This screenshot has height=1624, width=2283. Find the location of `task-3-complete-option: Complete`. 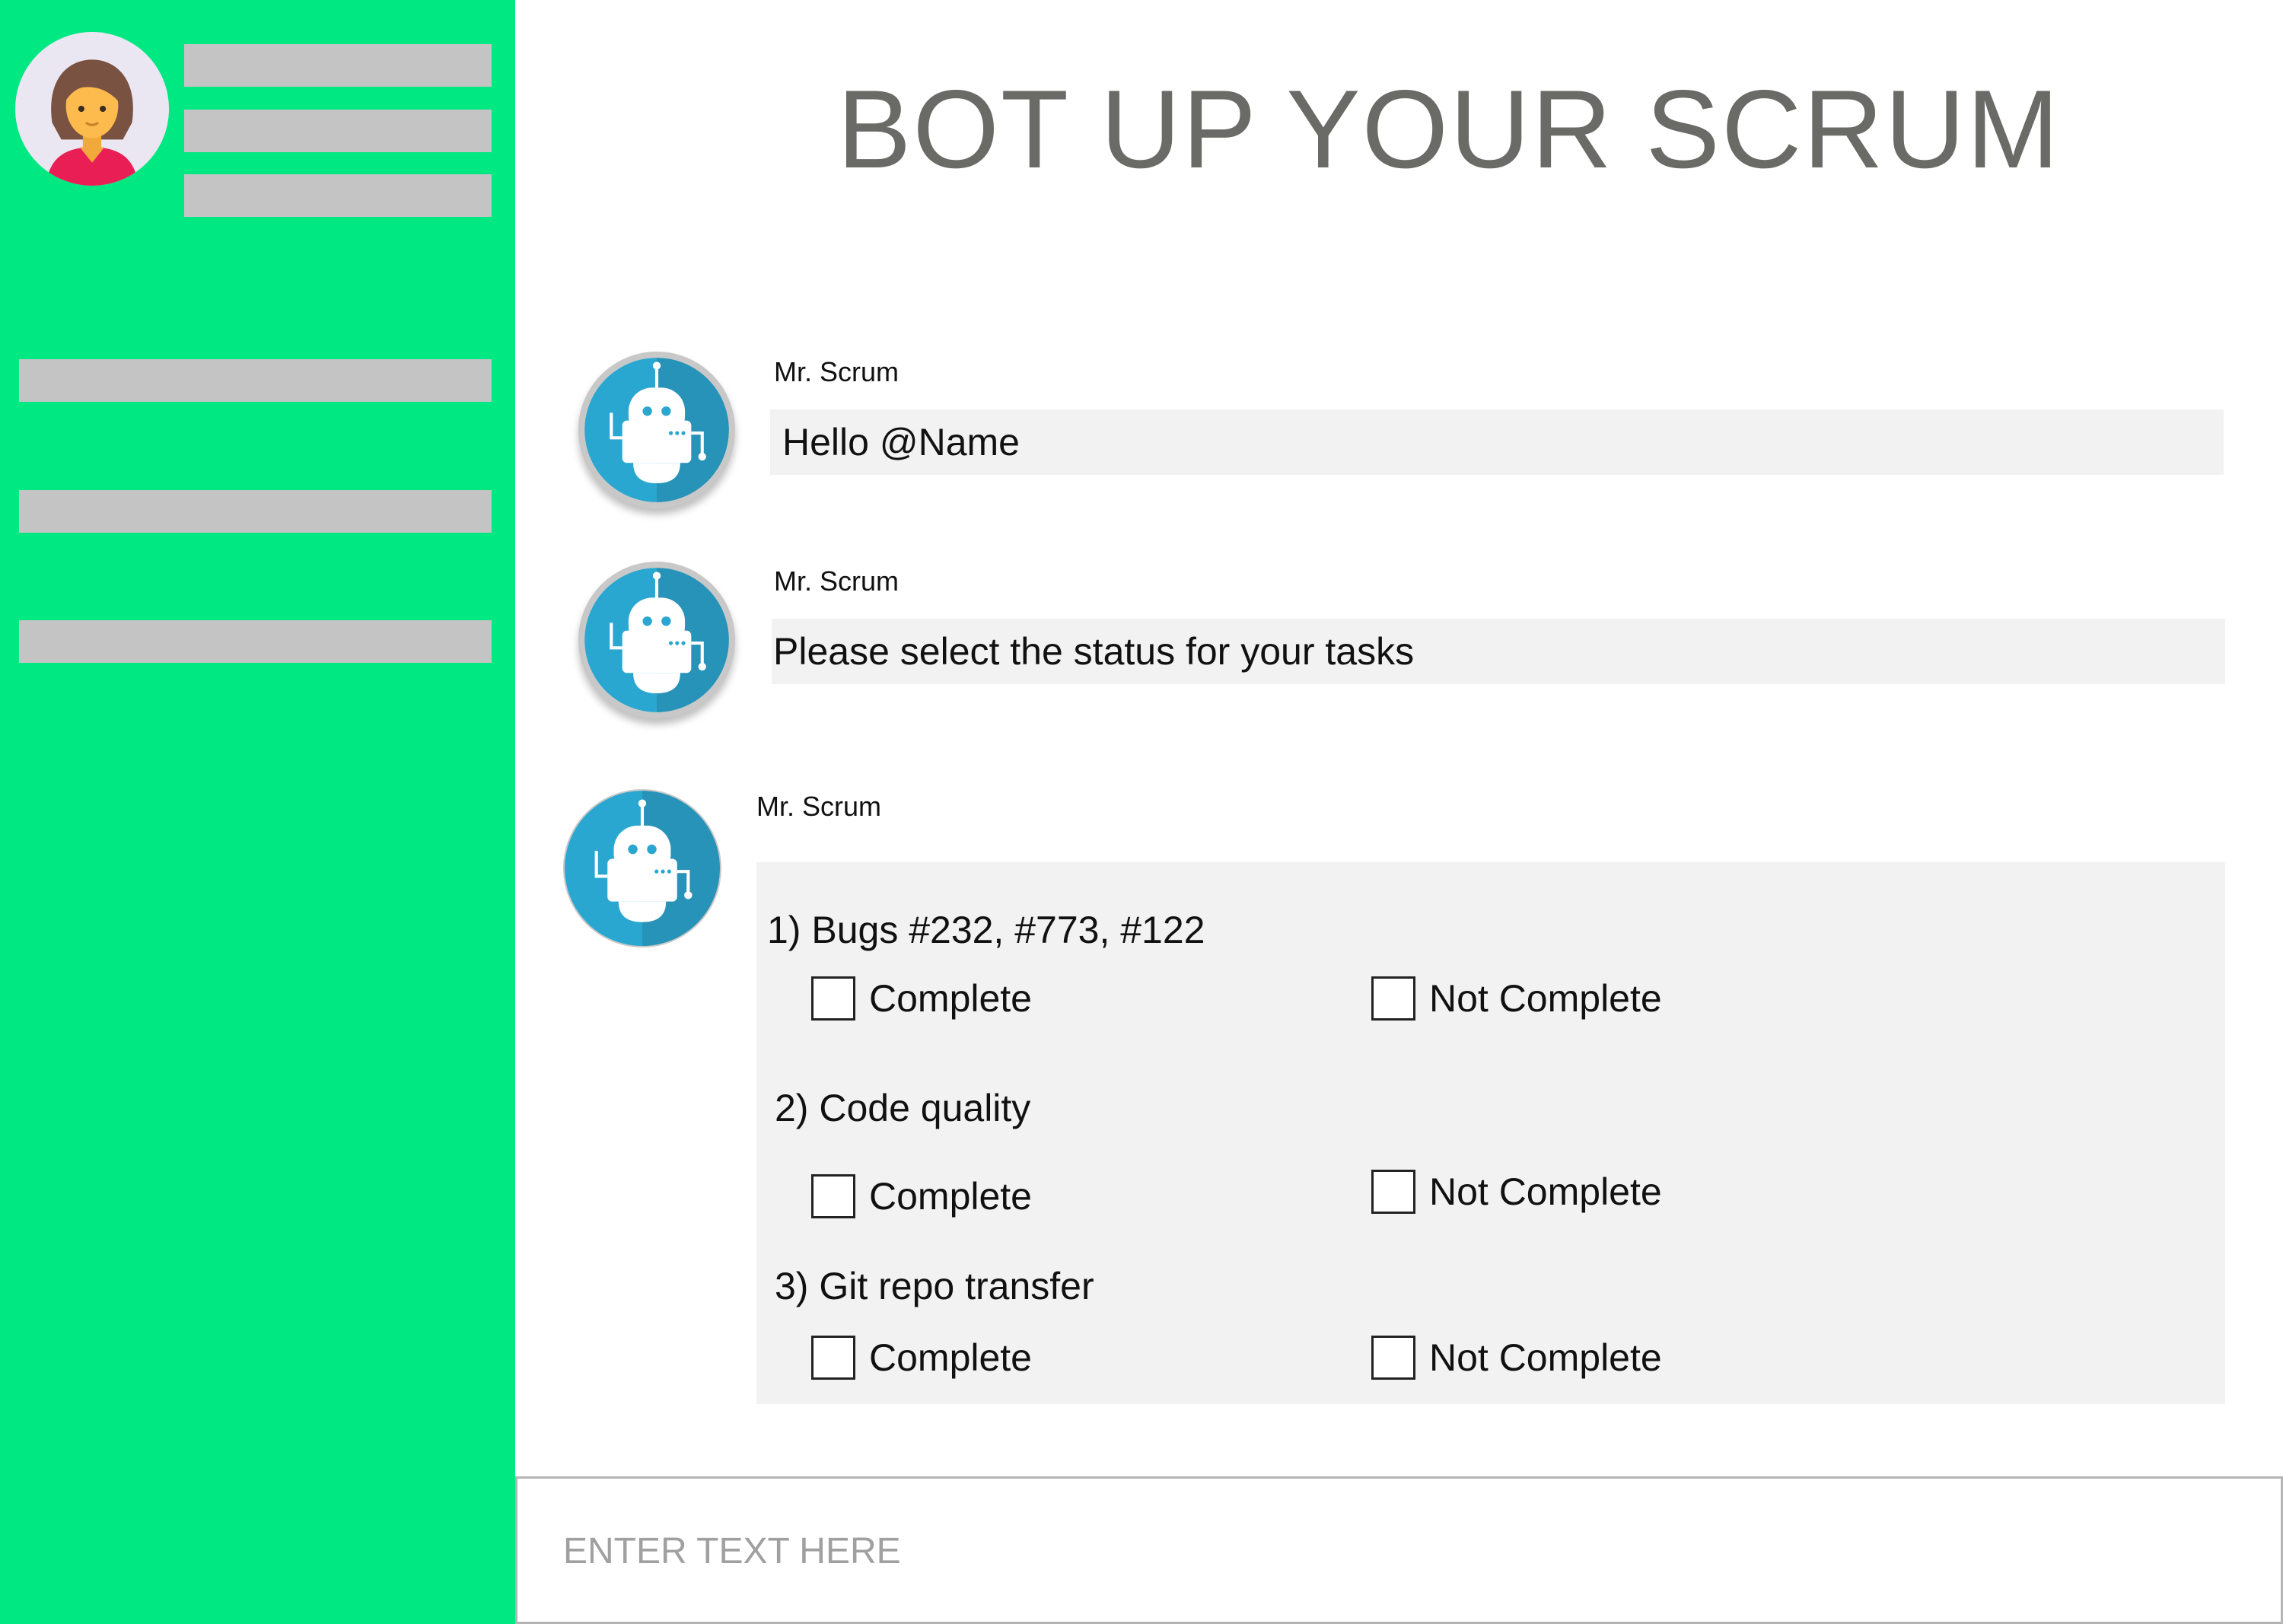

task-3-complete-option: Complete is located at coordinates (922, 1358).